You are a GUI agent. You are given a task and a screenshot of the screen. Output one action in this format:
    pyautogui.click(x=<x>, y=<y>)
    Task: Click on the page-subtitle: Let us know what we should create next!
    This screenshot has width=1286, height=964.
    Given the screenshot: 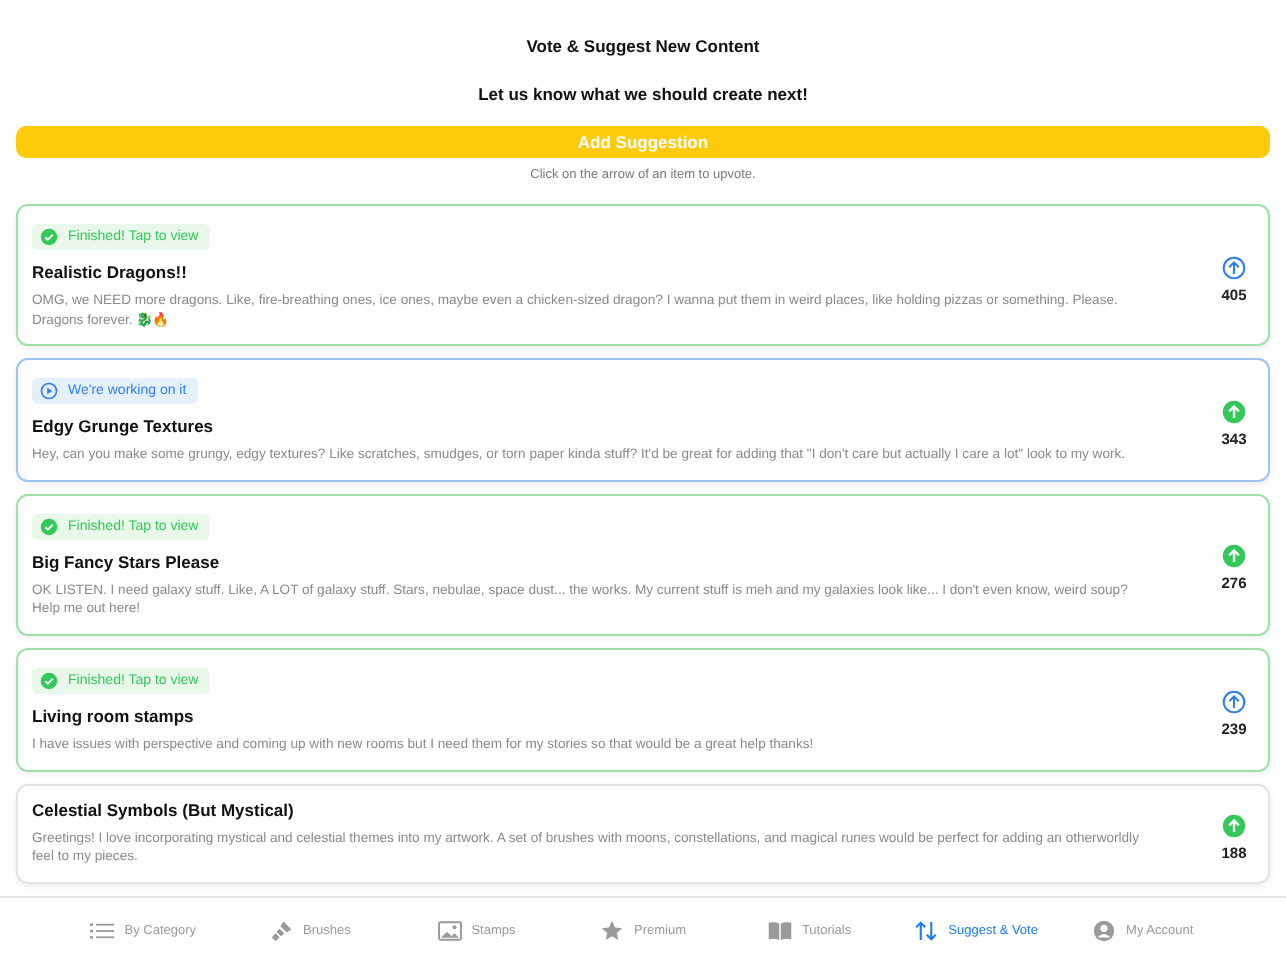 What is the action you would take?
    pyautogui.click(x=643, y=94)
    